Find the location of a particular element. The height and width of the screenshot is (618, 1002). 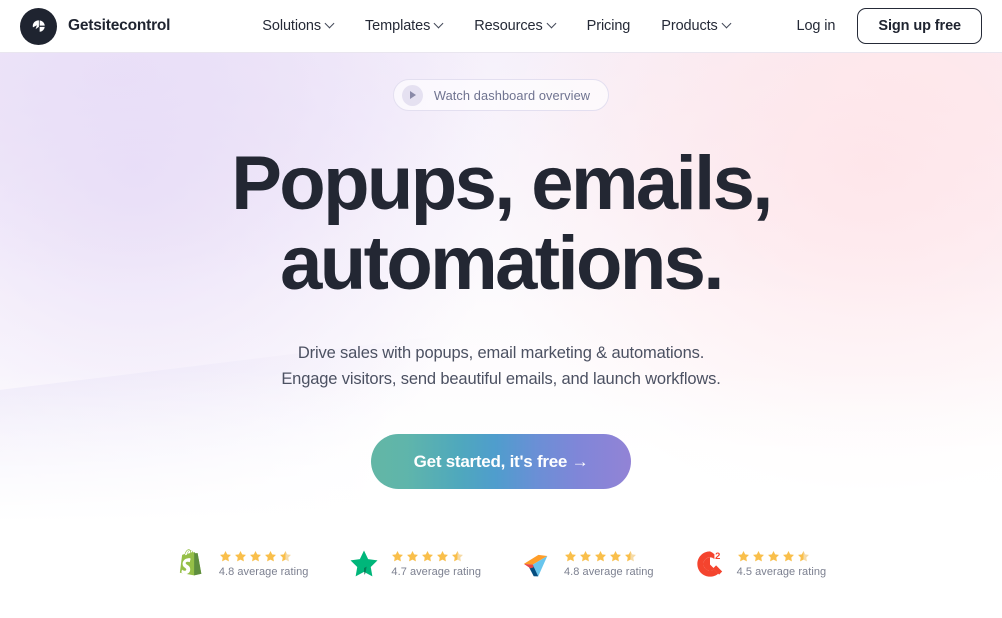

watch-dashboard-overview-button: Watch dashboard overview is located at coordinates (501, 95).